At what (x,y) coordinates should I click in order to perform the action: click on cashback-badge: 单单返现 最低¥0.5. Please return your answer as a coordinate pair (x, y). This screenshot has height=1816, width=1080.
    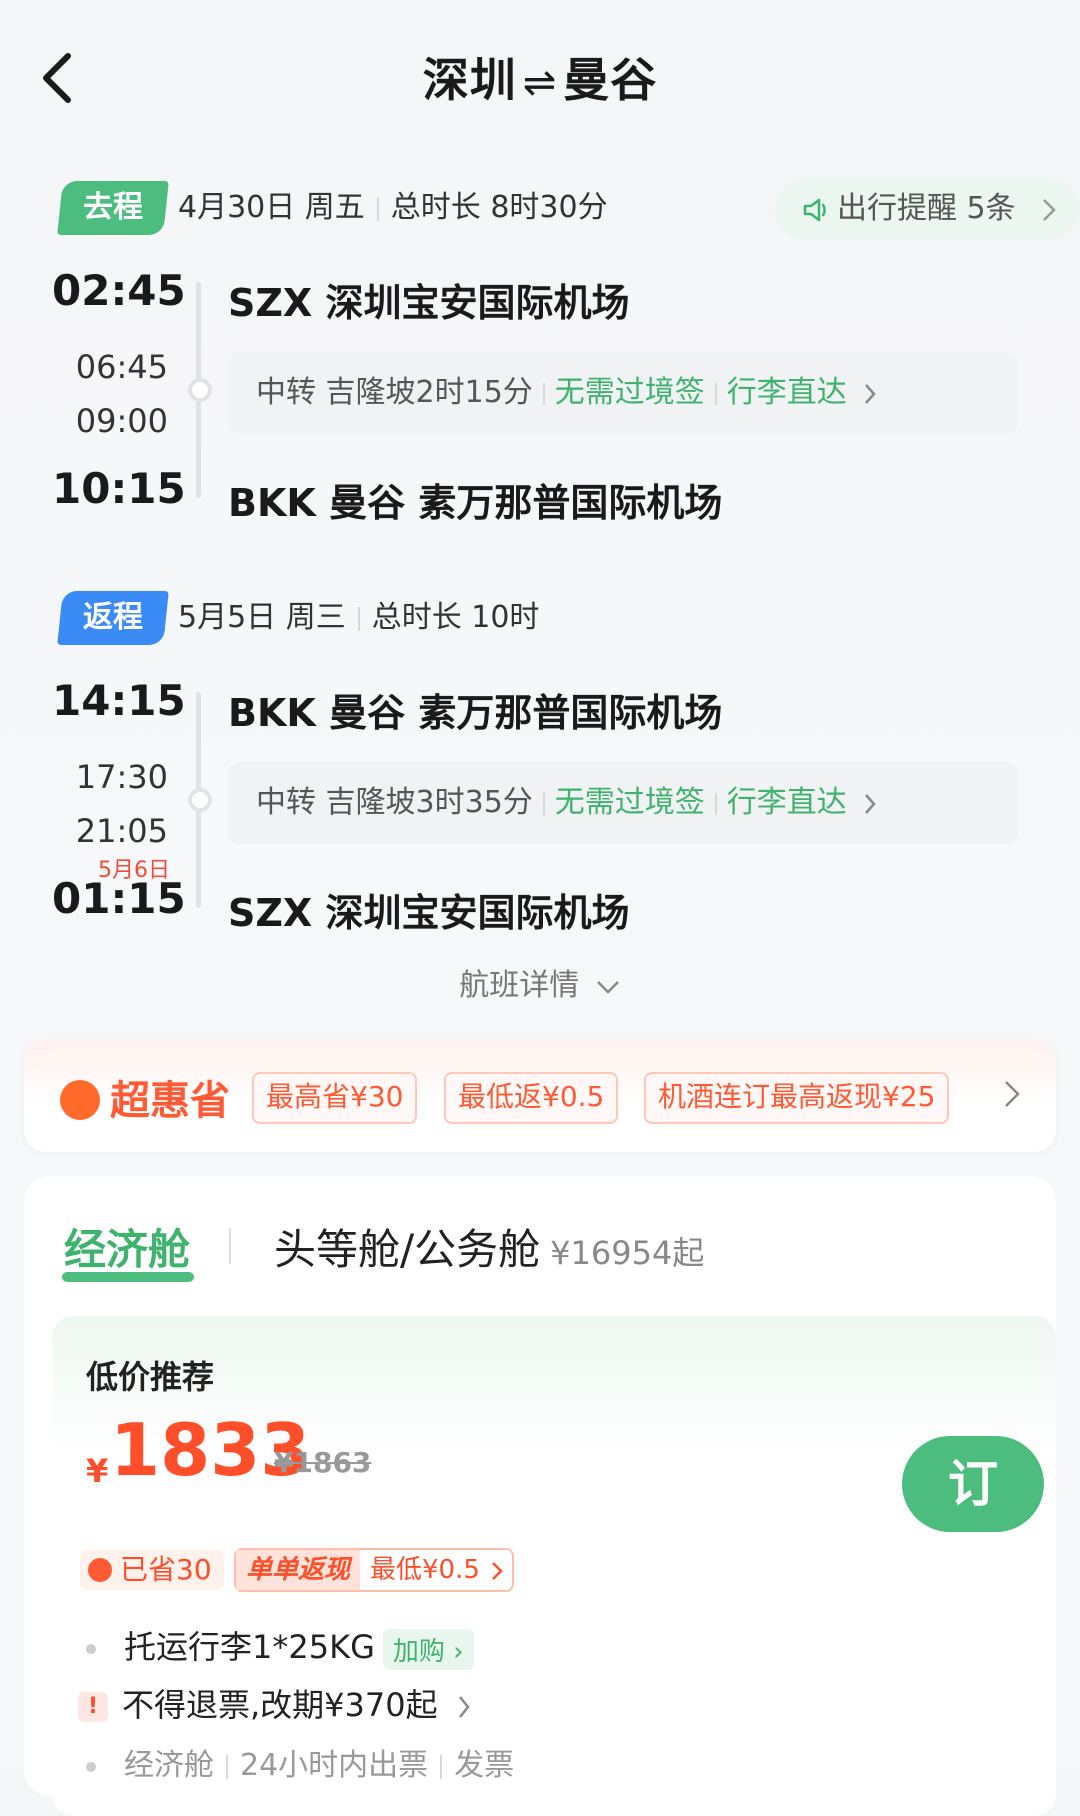
    Looking at the image, I should click on (374, 1570).